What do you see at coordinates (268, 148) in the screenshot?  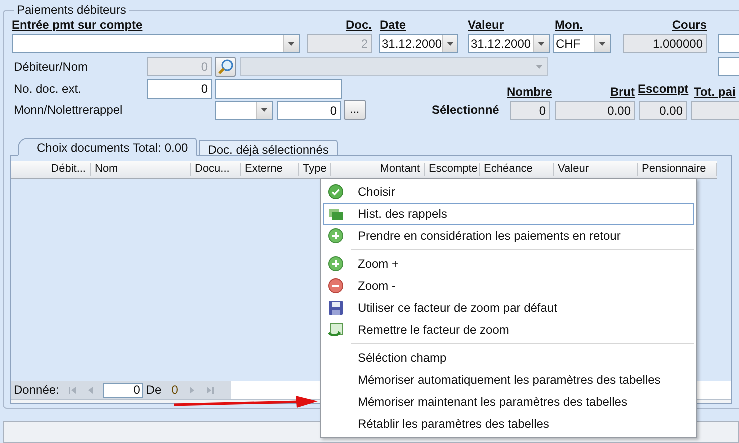 I see `tab: Doc. déjà sélectionnés` at bounding box center [268, 148].